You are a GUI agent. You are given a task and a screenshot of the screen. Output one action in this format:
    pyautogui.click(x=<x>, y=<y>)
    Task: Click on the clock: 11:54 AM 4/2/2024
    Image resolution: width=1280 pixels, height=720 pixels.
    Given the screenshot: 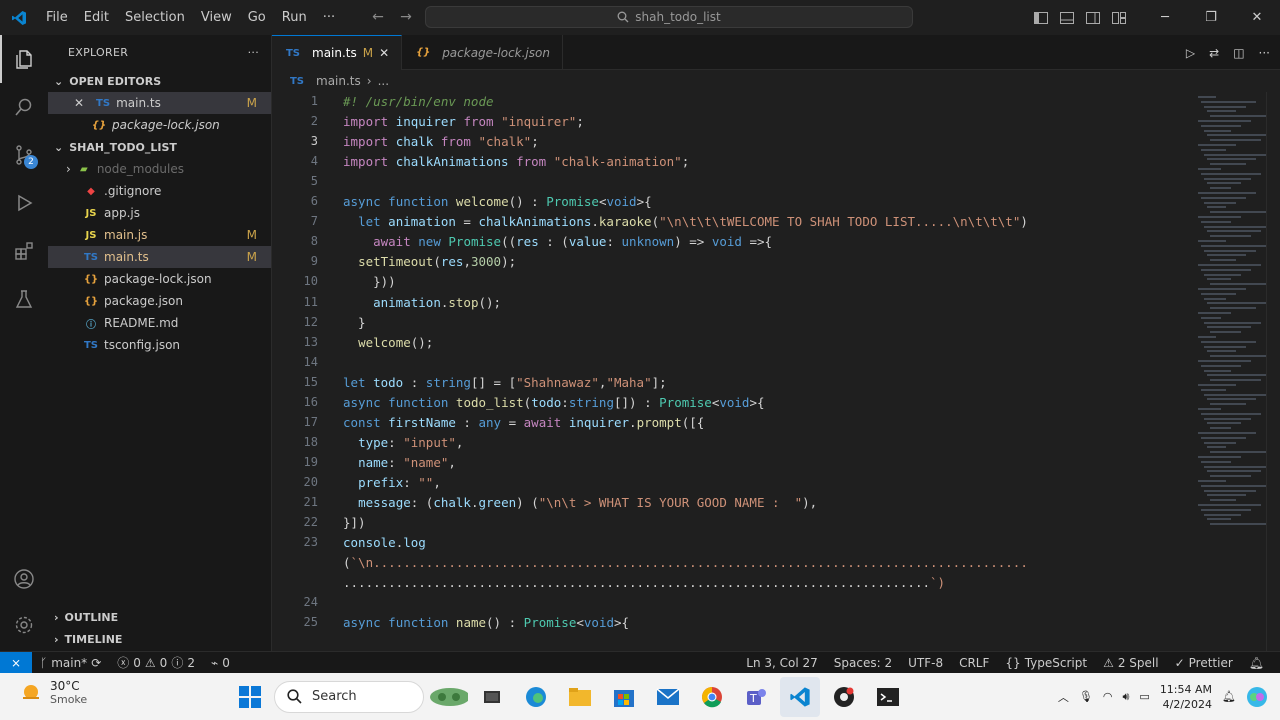 What is the action you would take?
    pyautogui.click(x=1186, y=697)
    